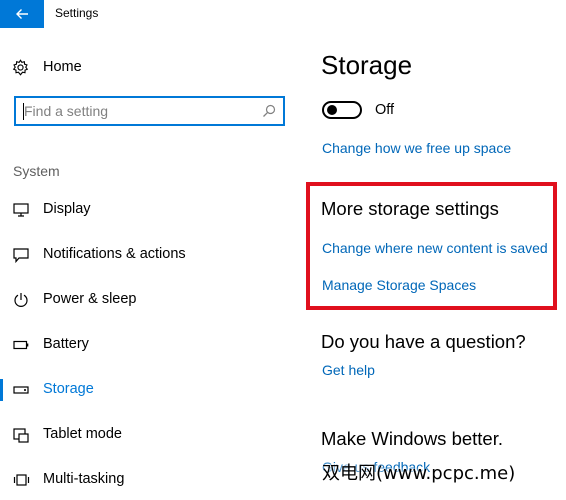 The width and height of the screenshot is (566, 500). I want to click on home-nav-item: Home, so click(47, 67).